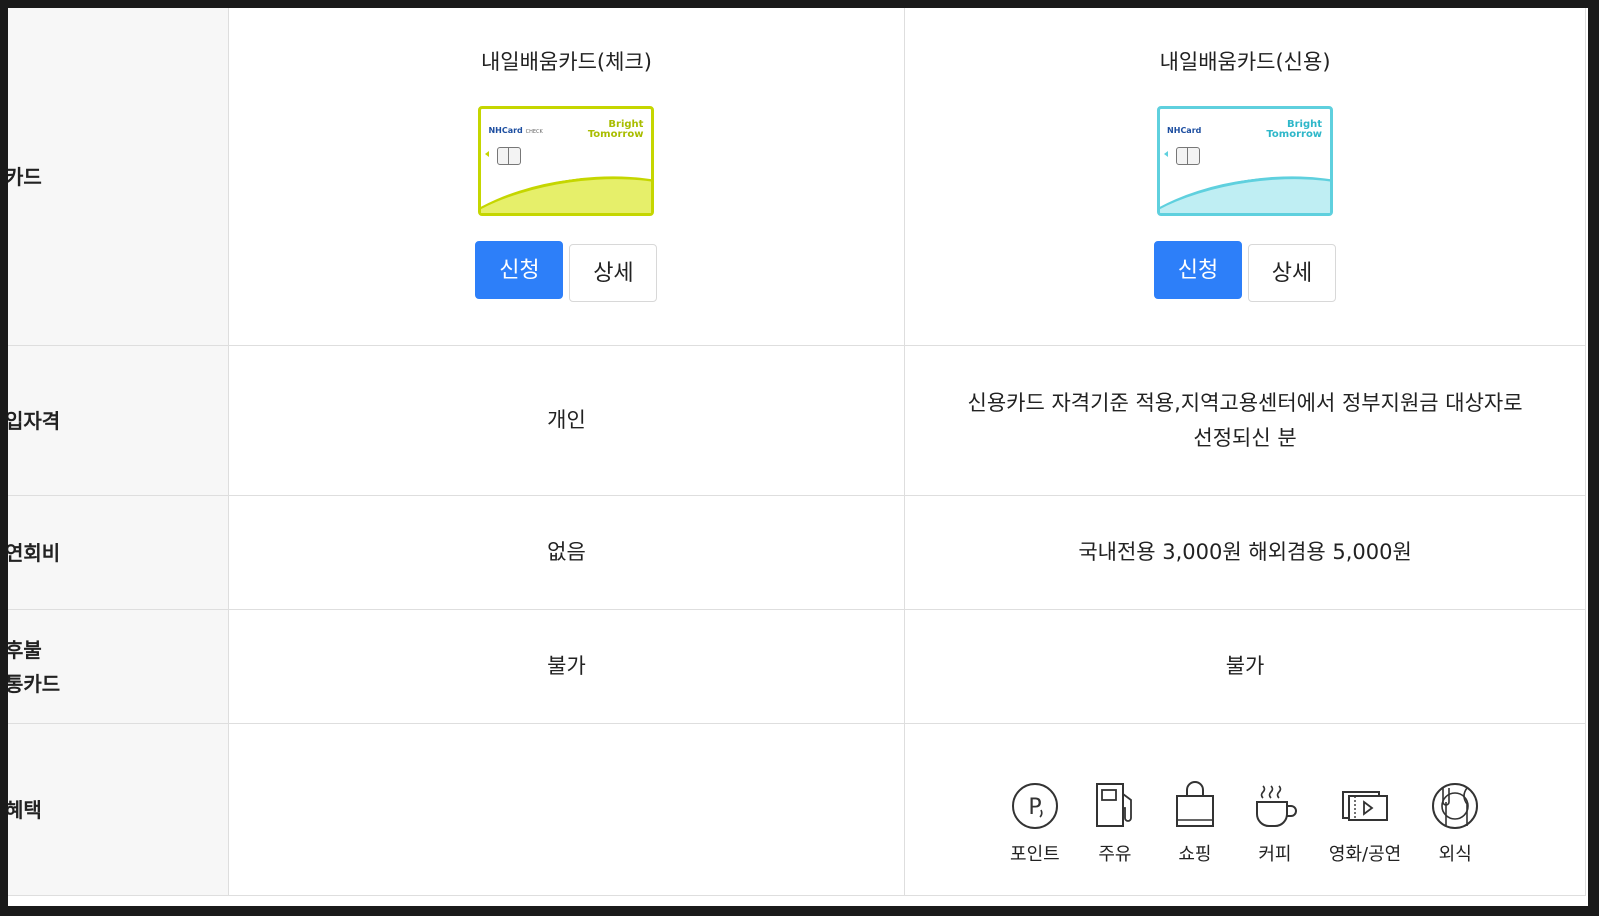 The height and width of the screenshot is (916, 1599). What do you see at coordinates (566, 271) in the screenshot?
I see `check-card-buttons: 신청 상세` at bounding box center [566, 271].